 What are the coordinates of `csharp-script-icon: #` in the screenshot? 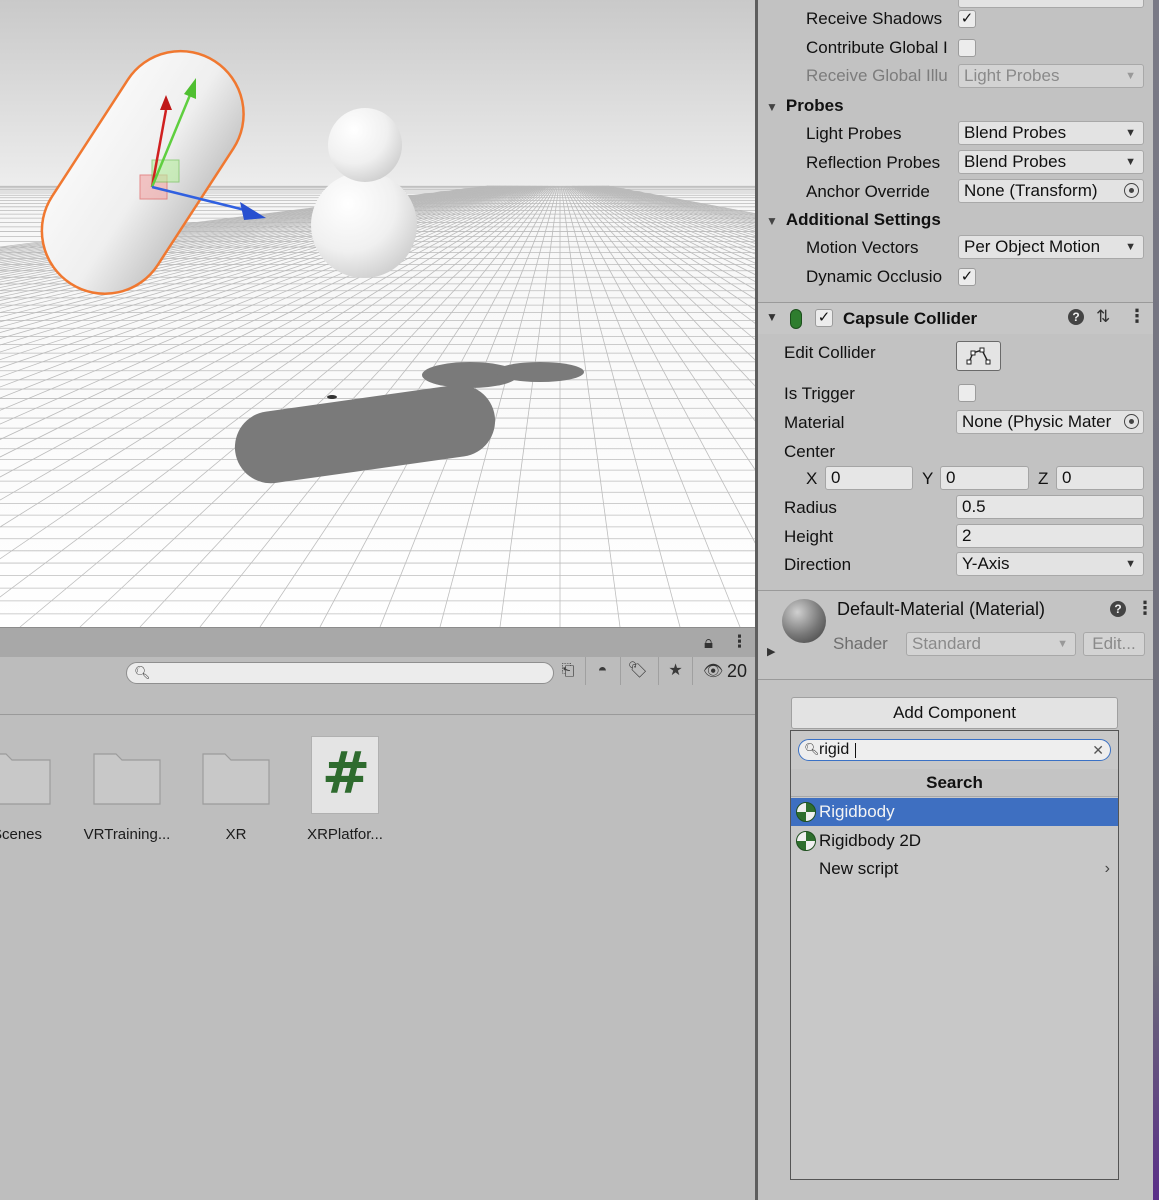 It's located at (345, 775).